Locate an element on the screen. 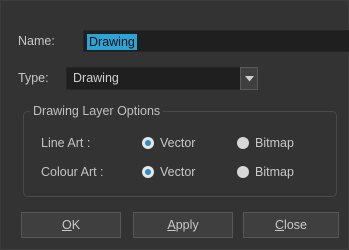 The width and height of the screenshot is (349, 250). name-input: Drawing is located at coordinates (216, 41).